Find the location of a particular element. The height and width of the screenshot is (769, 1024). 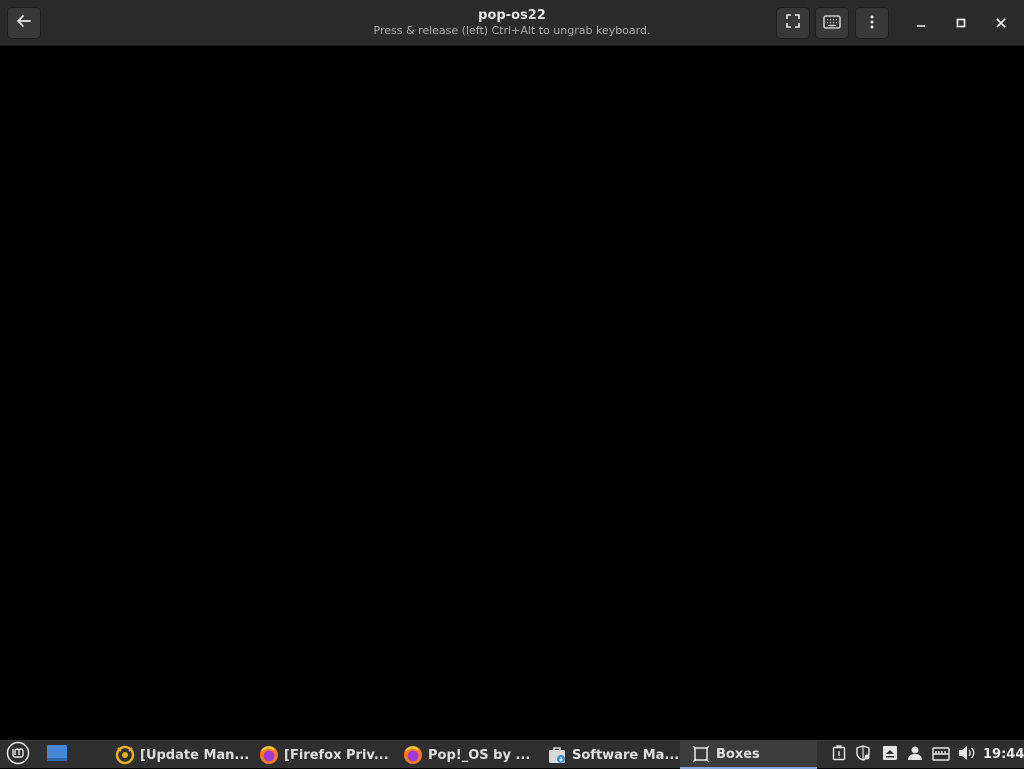

keyboard-button is located at coordinates (832, 23).